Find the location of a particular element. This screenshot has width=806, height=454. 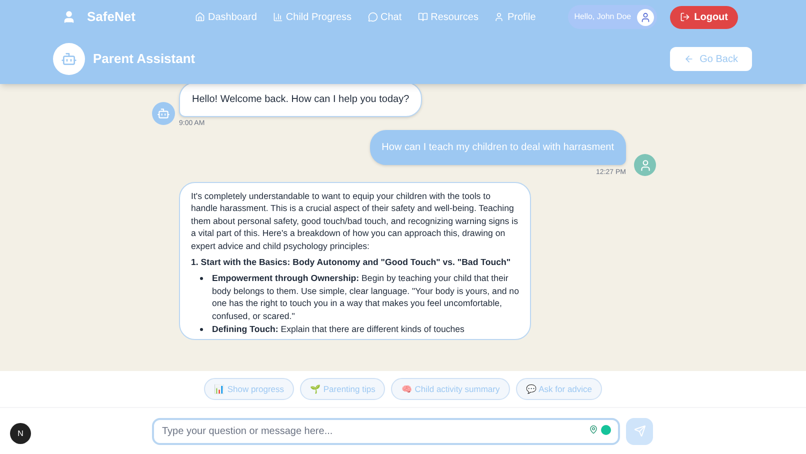

send-button is located at coordinates (639, 431).